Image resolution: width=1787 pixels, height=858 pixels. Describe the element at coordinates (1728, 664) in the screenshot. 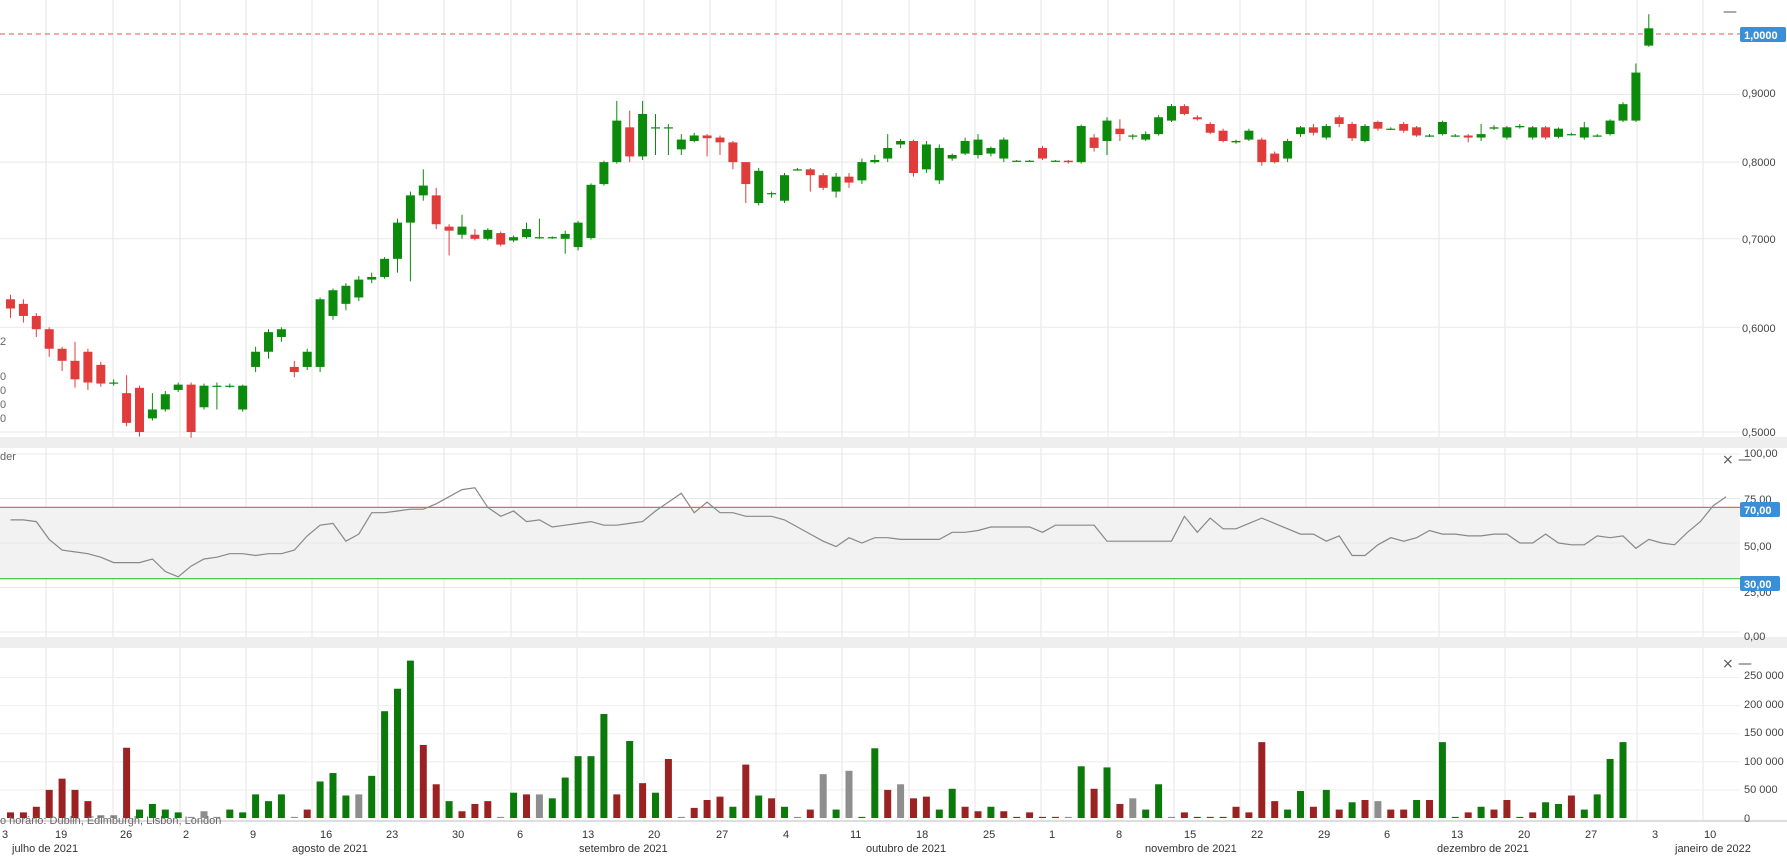

I see `close-volume-panel-button: ×` at that location.